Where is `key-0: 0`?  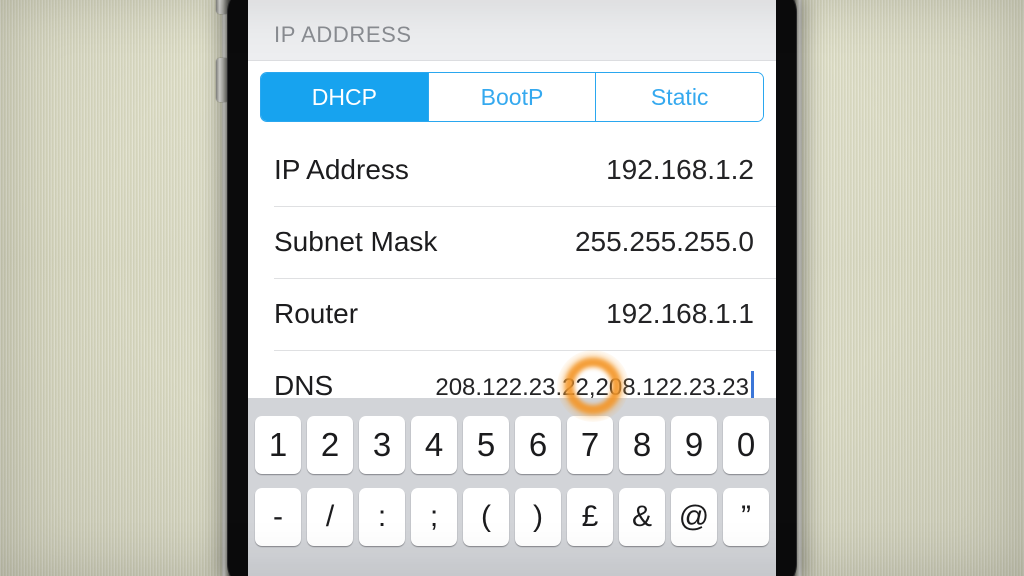 key-0: 0 is located at coordinates (746, 445).